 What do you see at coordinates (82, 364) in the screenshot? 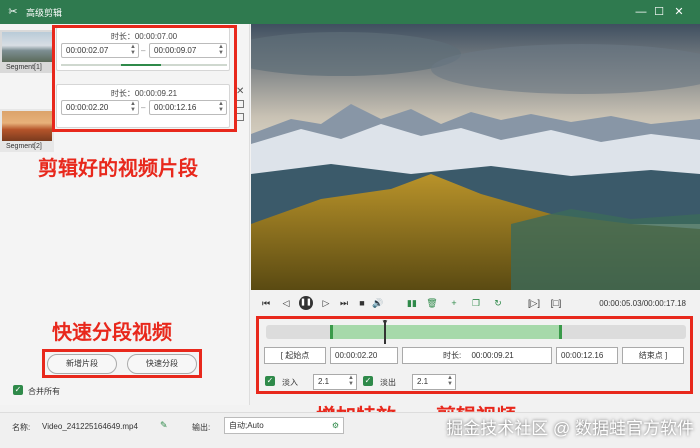
I see `add-segment-button: 新增片段` at bounding box center [82, 364].